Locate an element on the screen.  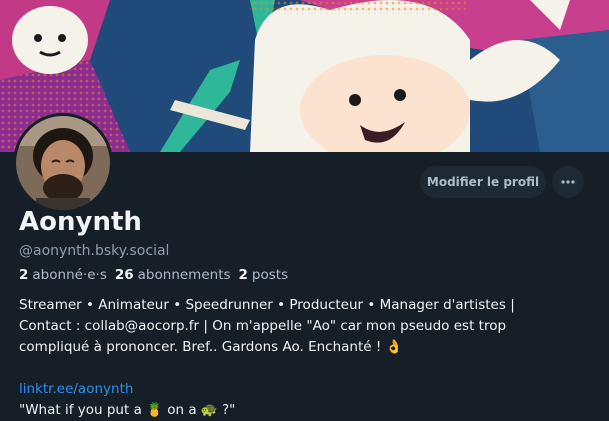
following-label: abonnements is located at coordinates (184, 275).